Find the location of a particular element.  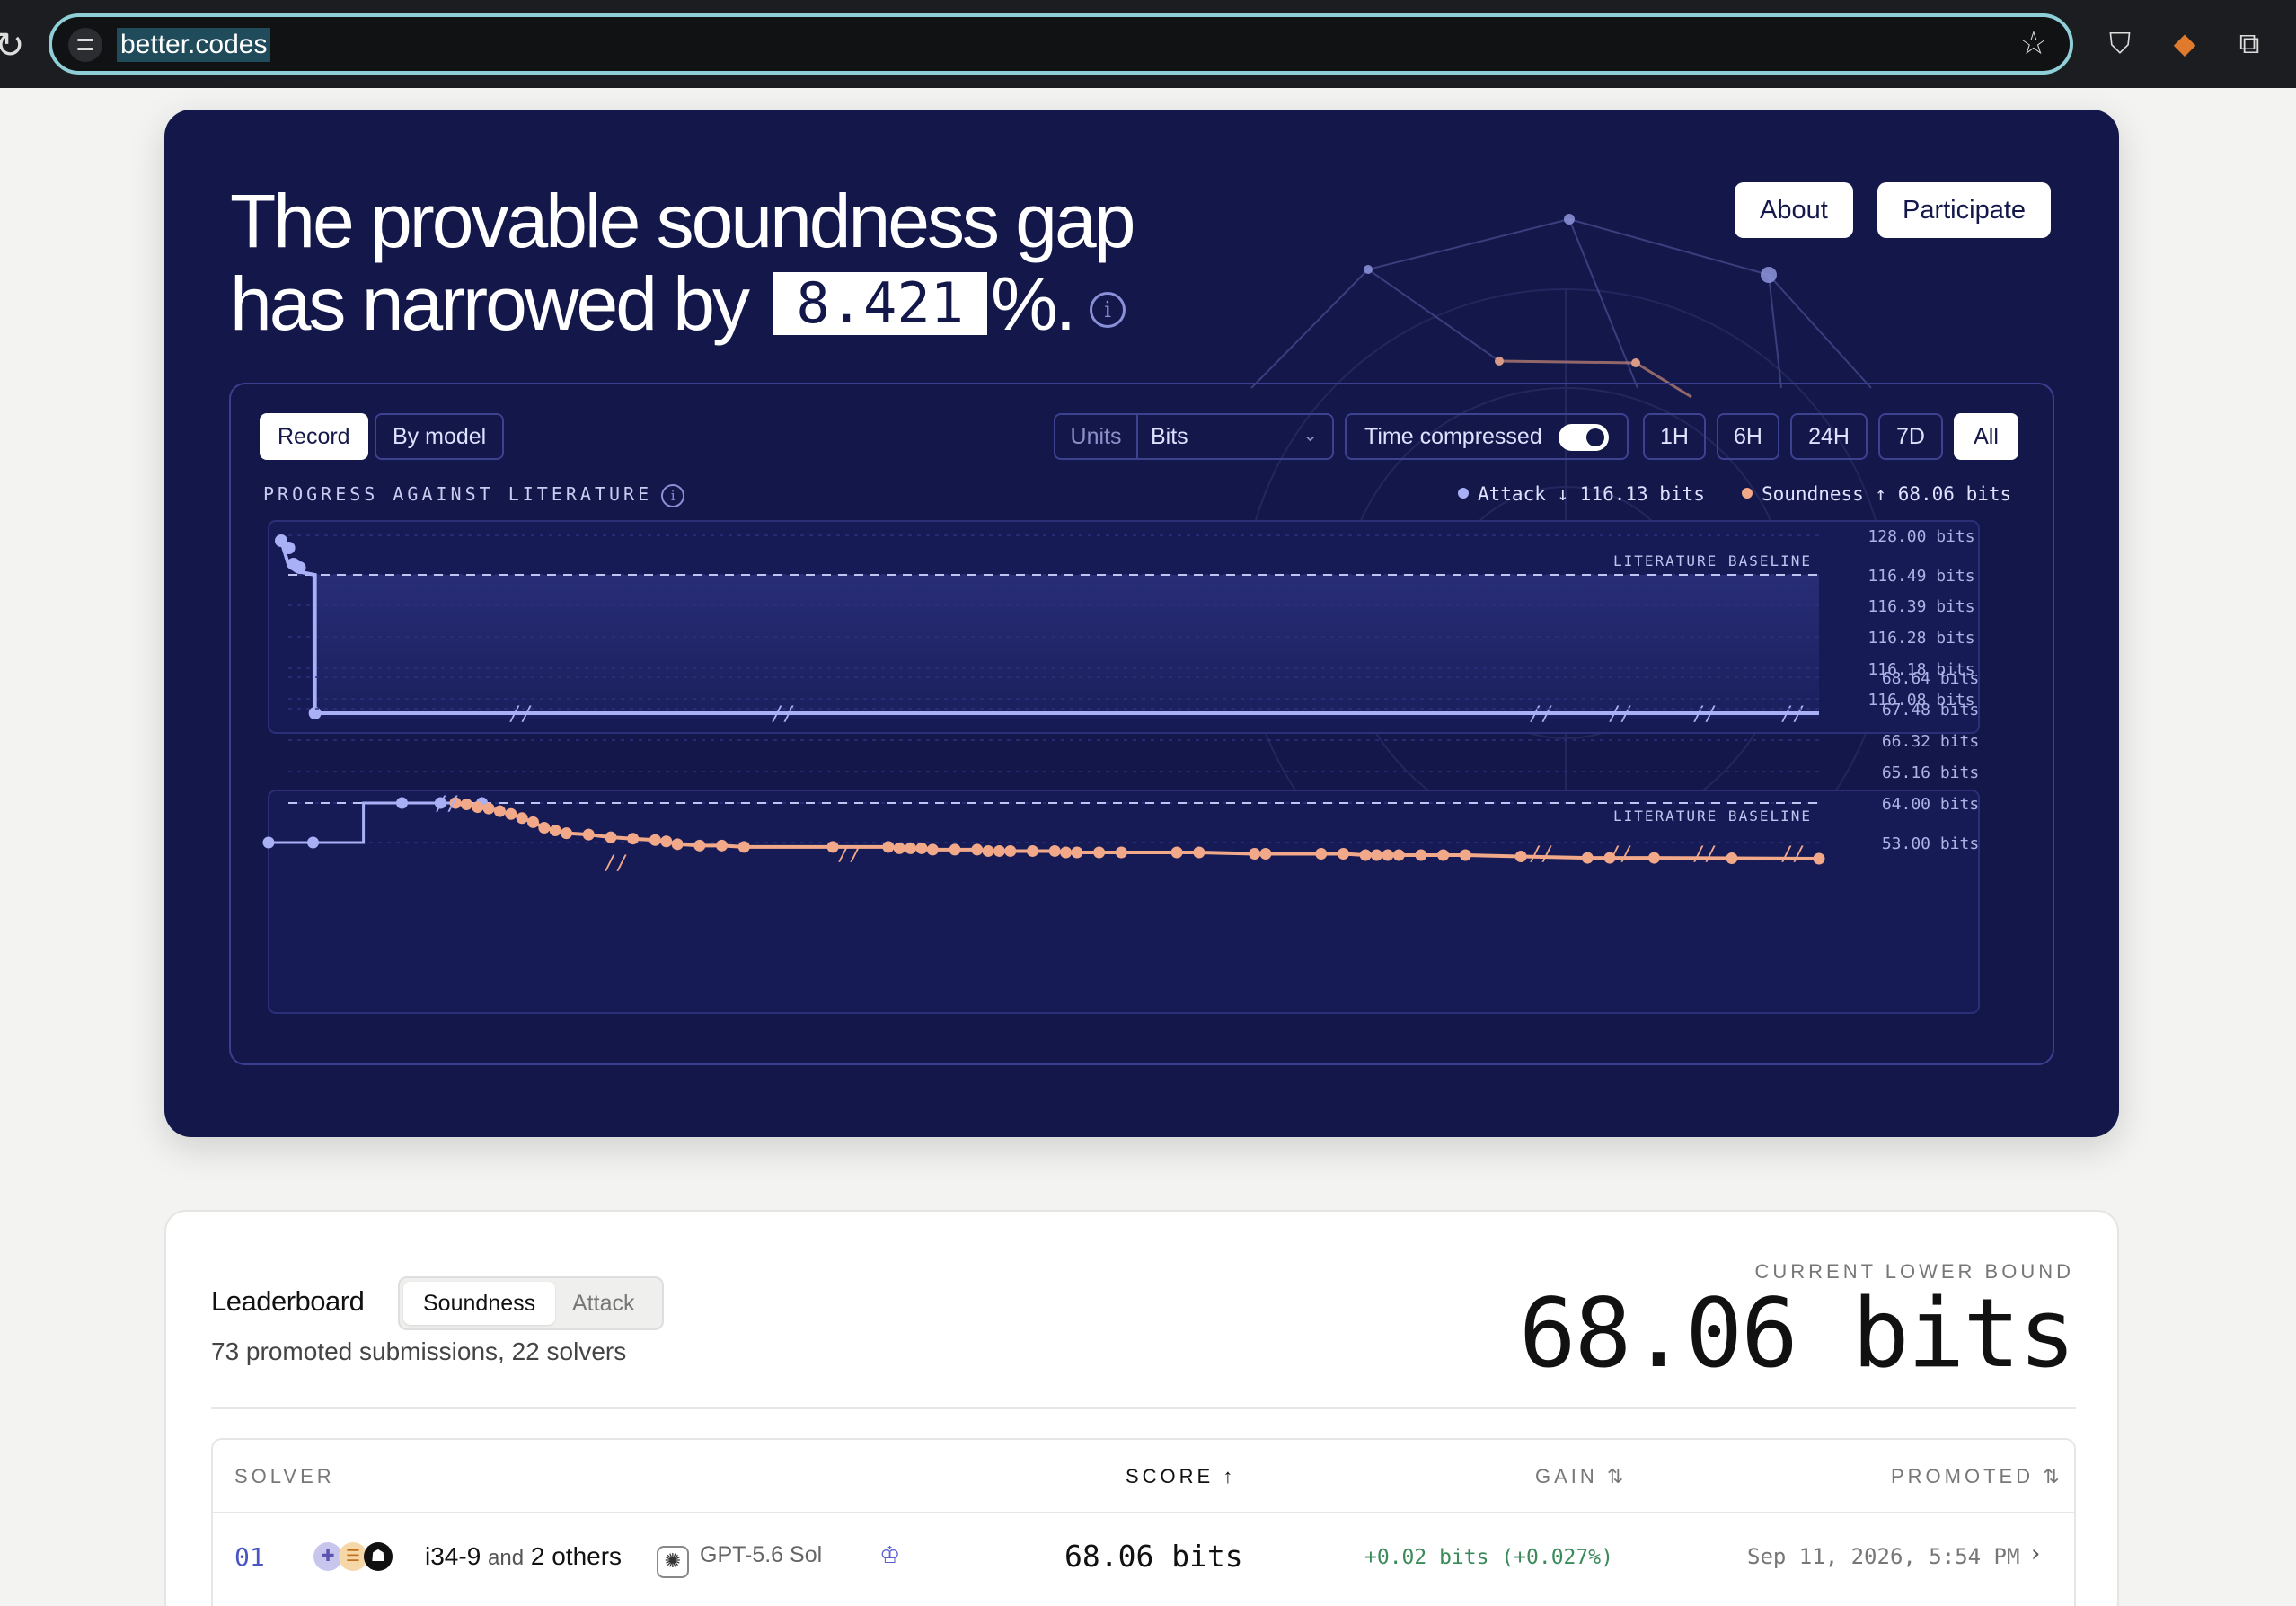

headline-line-2: has narrowed by 8.421%. i is located at coordinates (681, 303).